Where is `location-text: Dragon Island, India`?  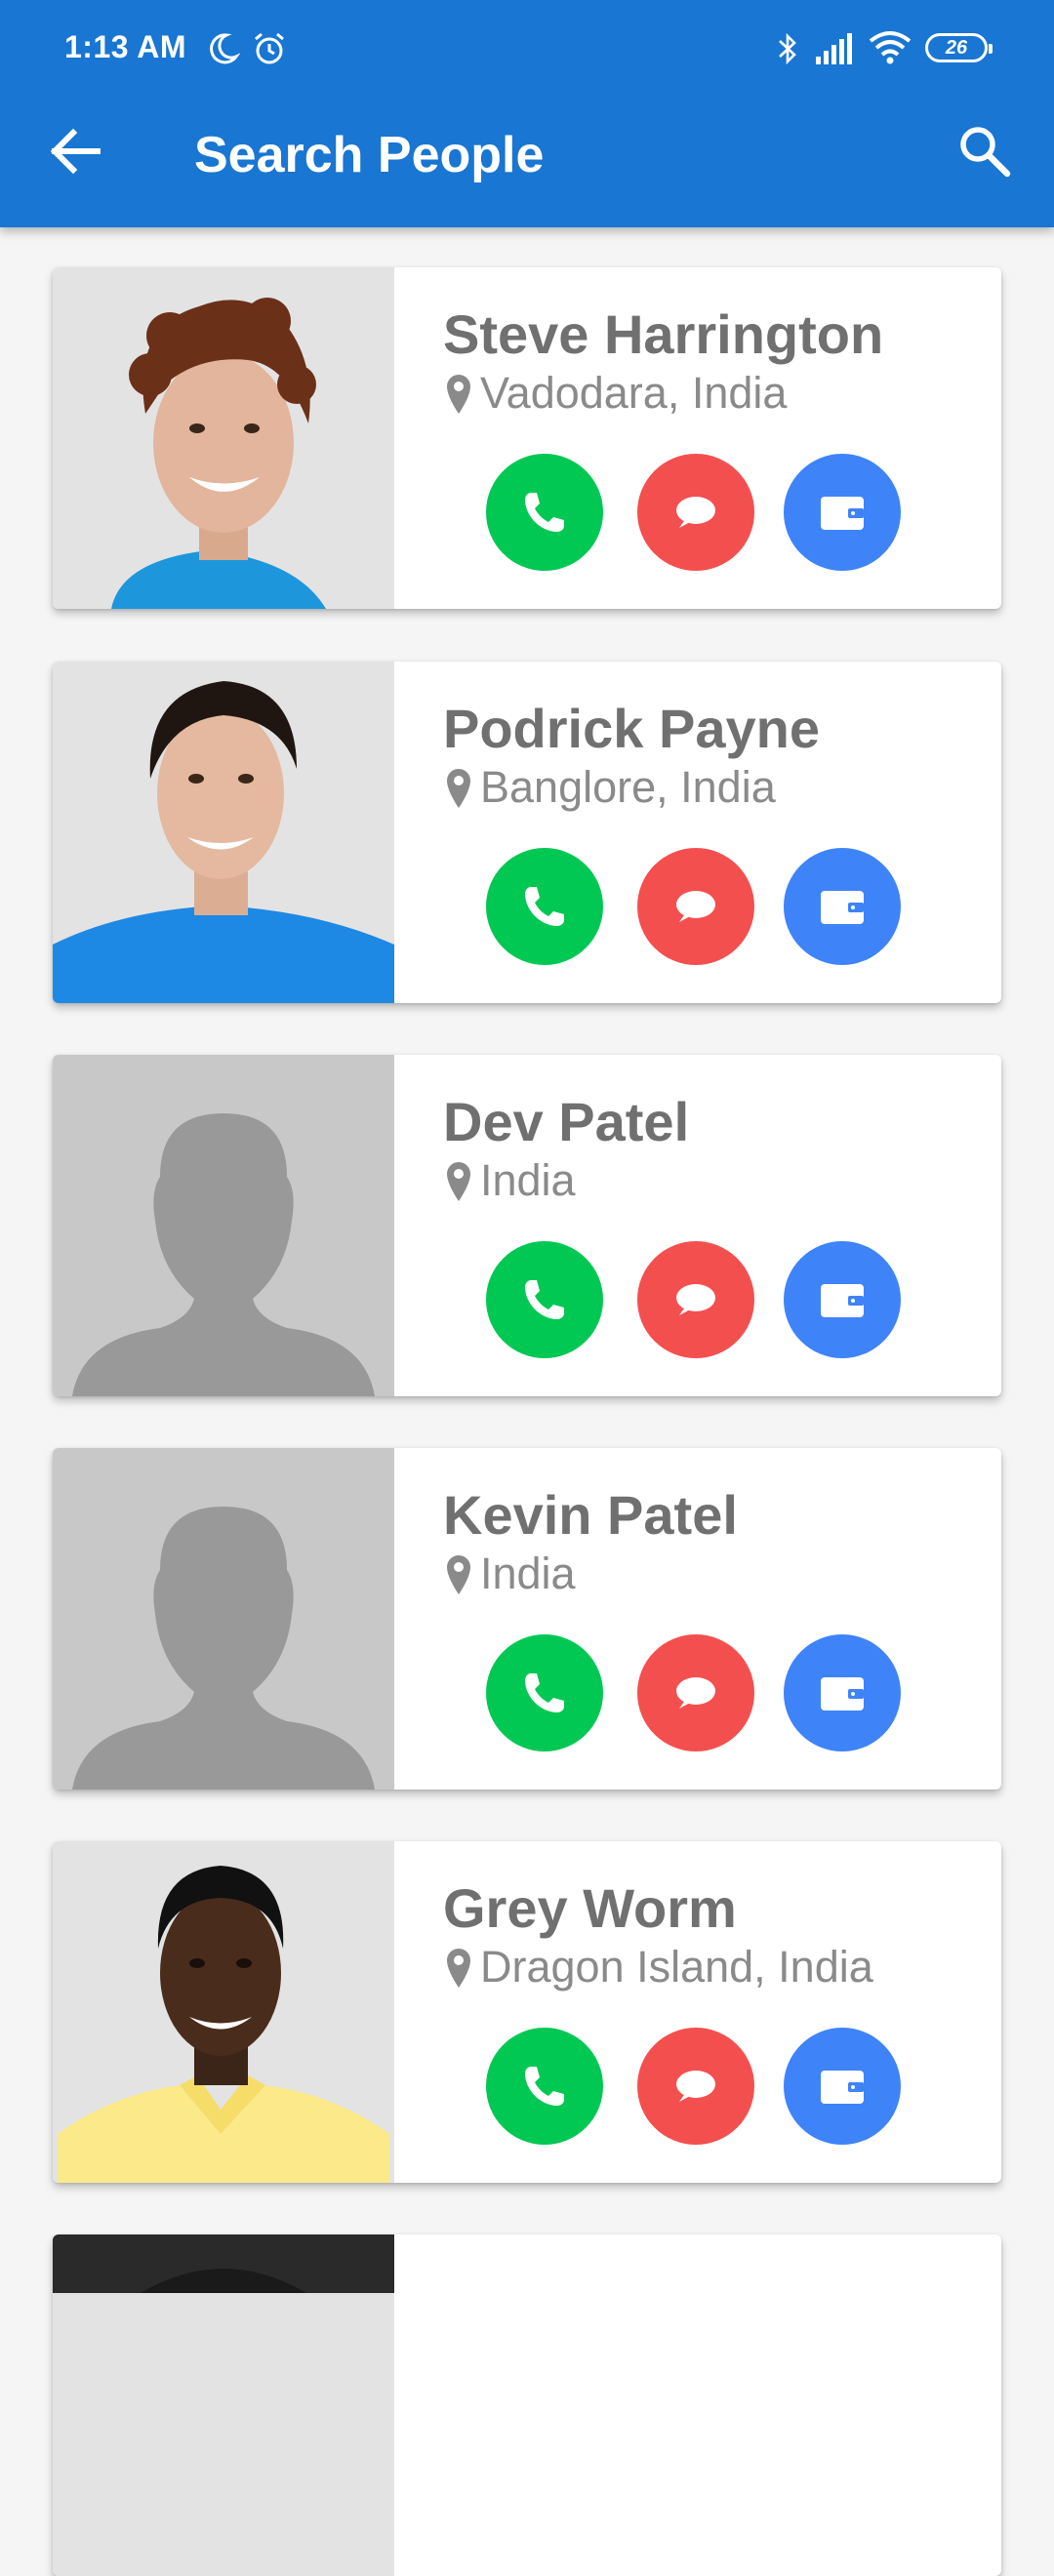
location-text: Dragon Island, India is located at coordinates (676, 1967).